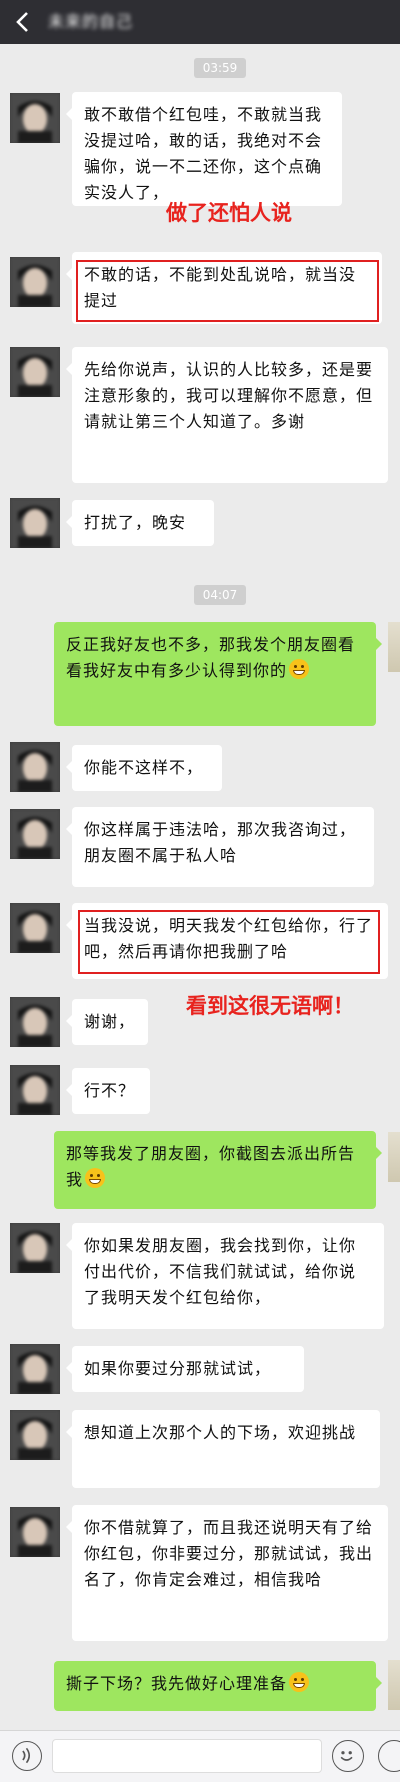 This screenshot has width=400, height=1782. Describe the element at coordinates (144, 768) in the screenshot. I see `message-bubble: 你能不这样不，` at that location.